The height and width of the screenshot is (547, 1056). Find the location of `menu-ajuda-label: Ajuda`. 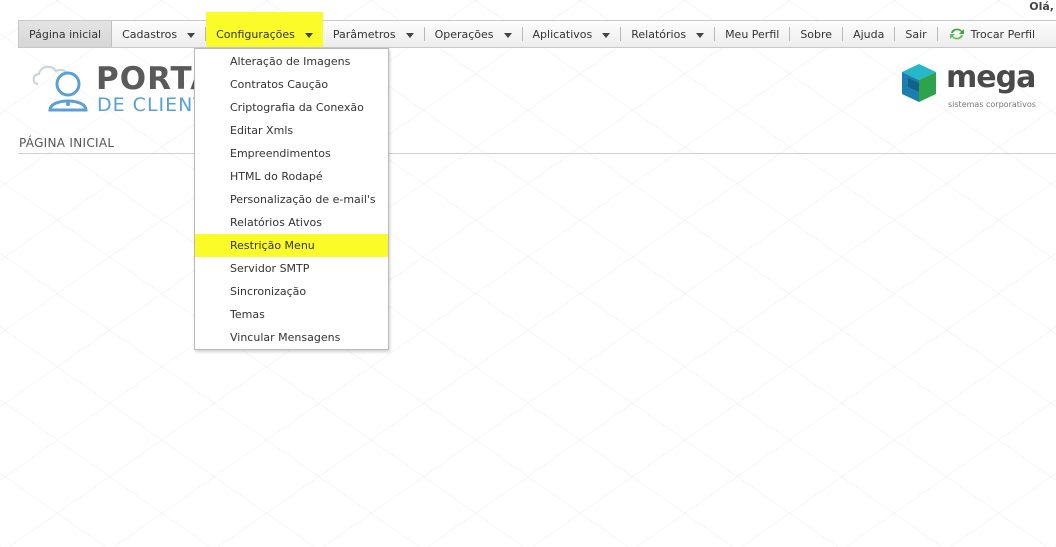

menu-ajuda-label: Ajuda is located at coordinates (869, 34).